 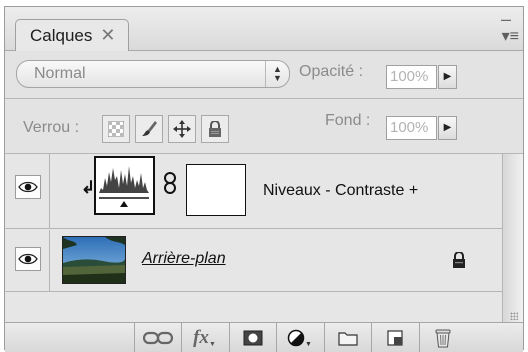 I want to click on levels-adjustment-thumbnail, so click(x=124, y=185).